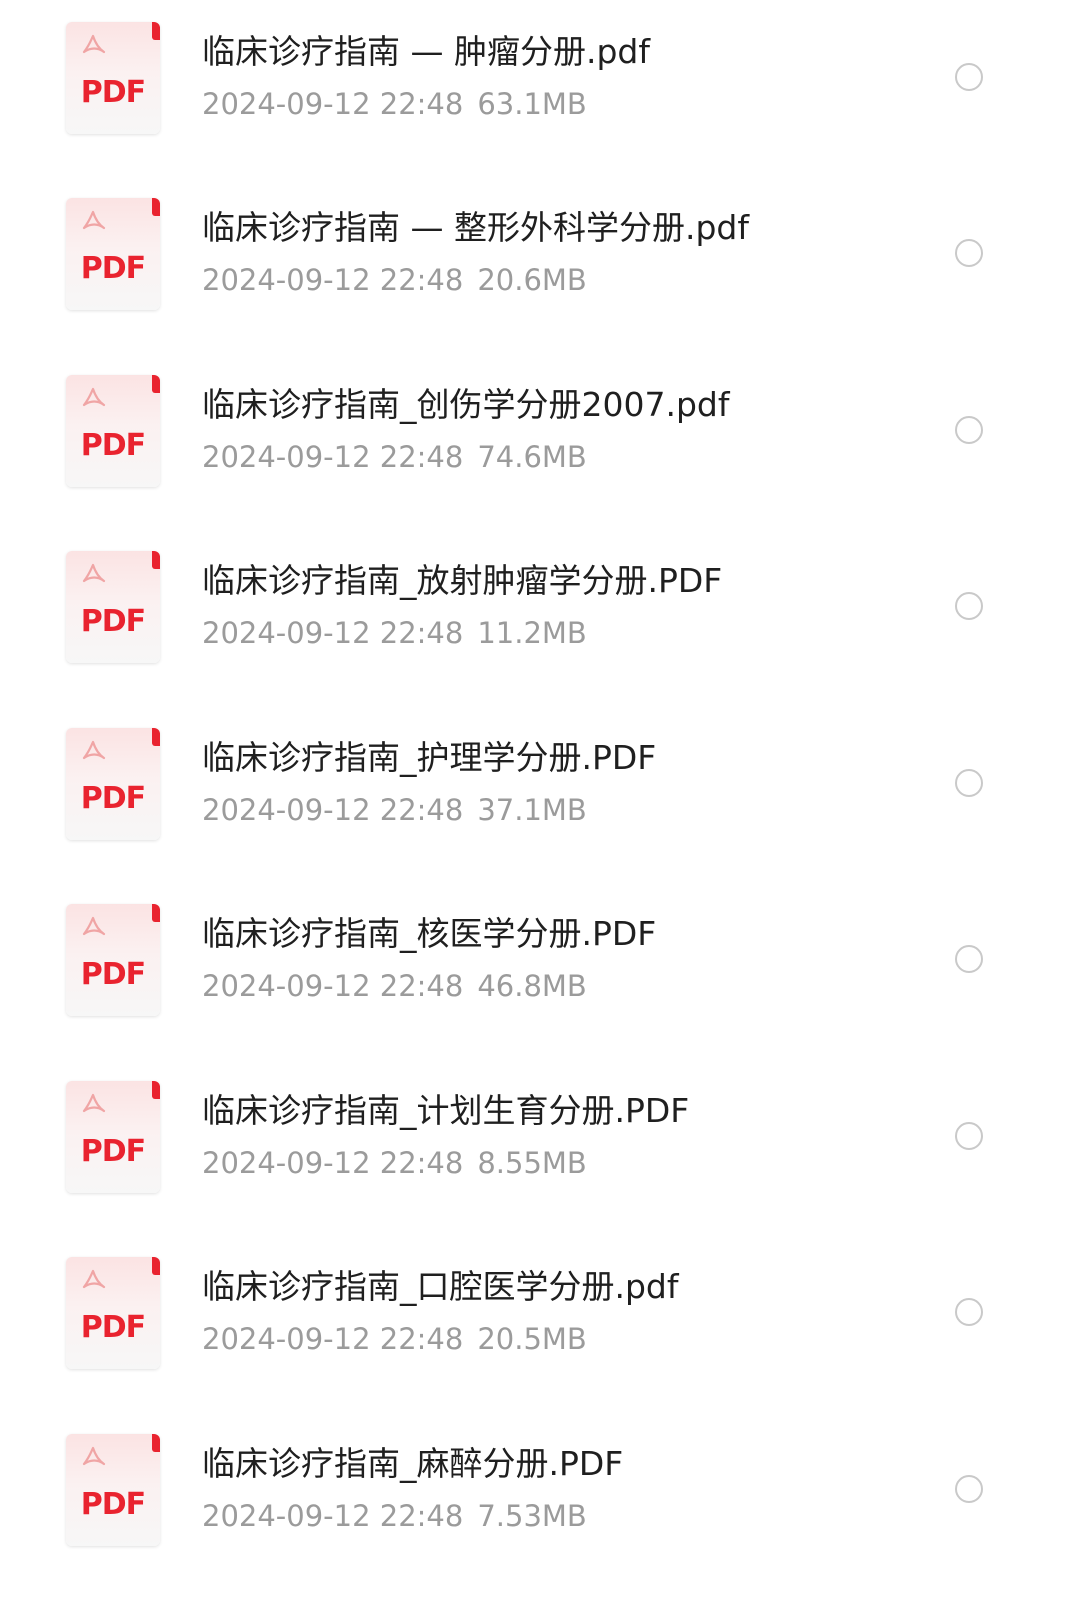 The height and width of the screenshot is (1599, 1080). I want to click on file-meta: 2024-09-12 22:48 74.6MB, so click(394, 457).